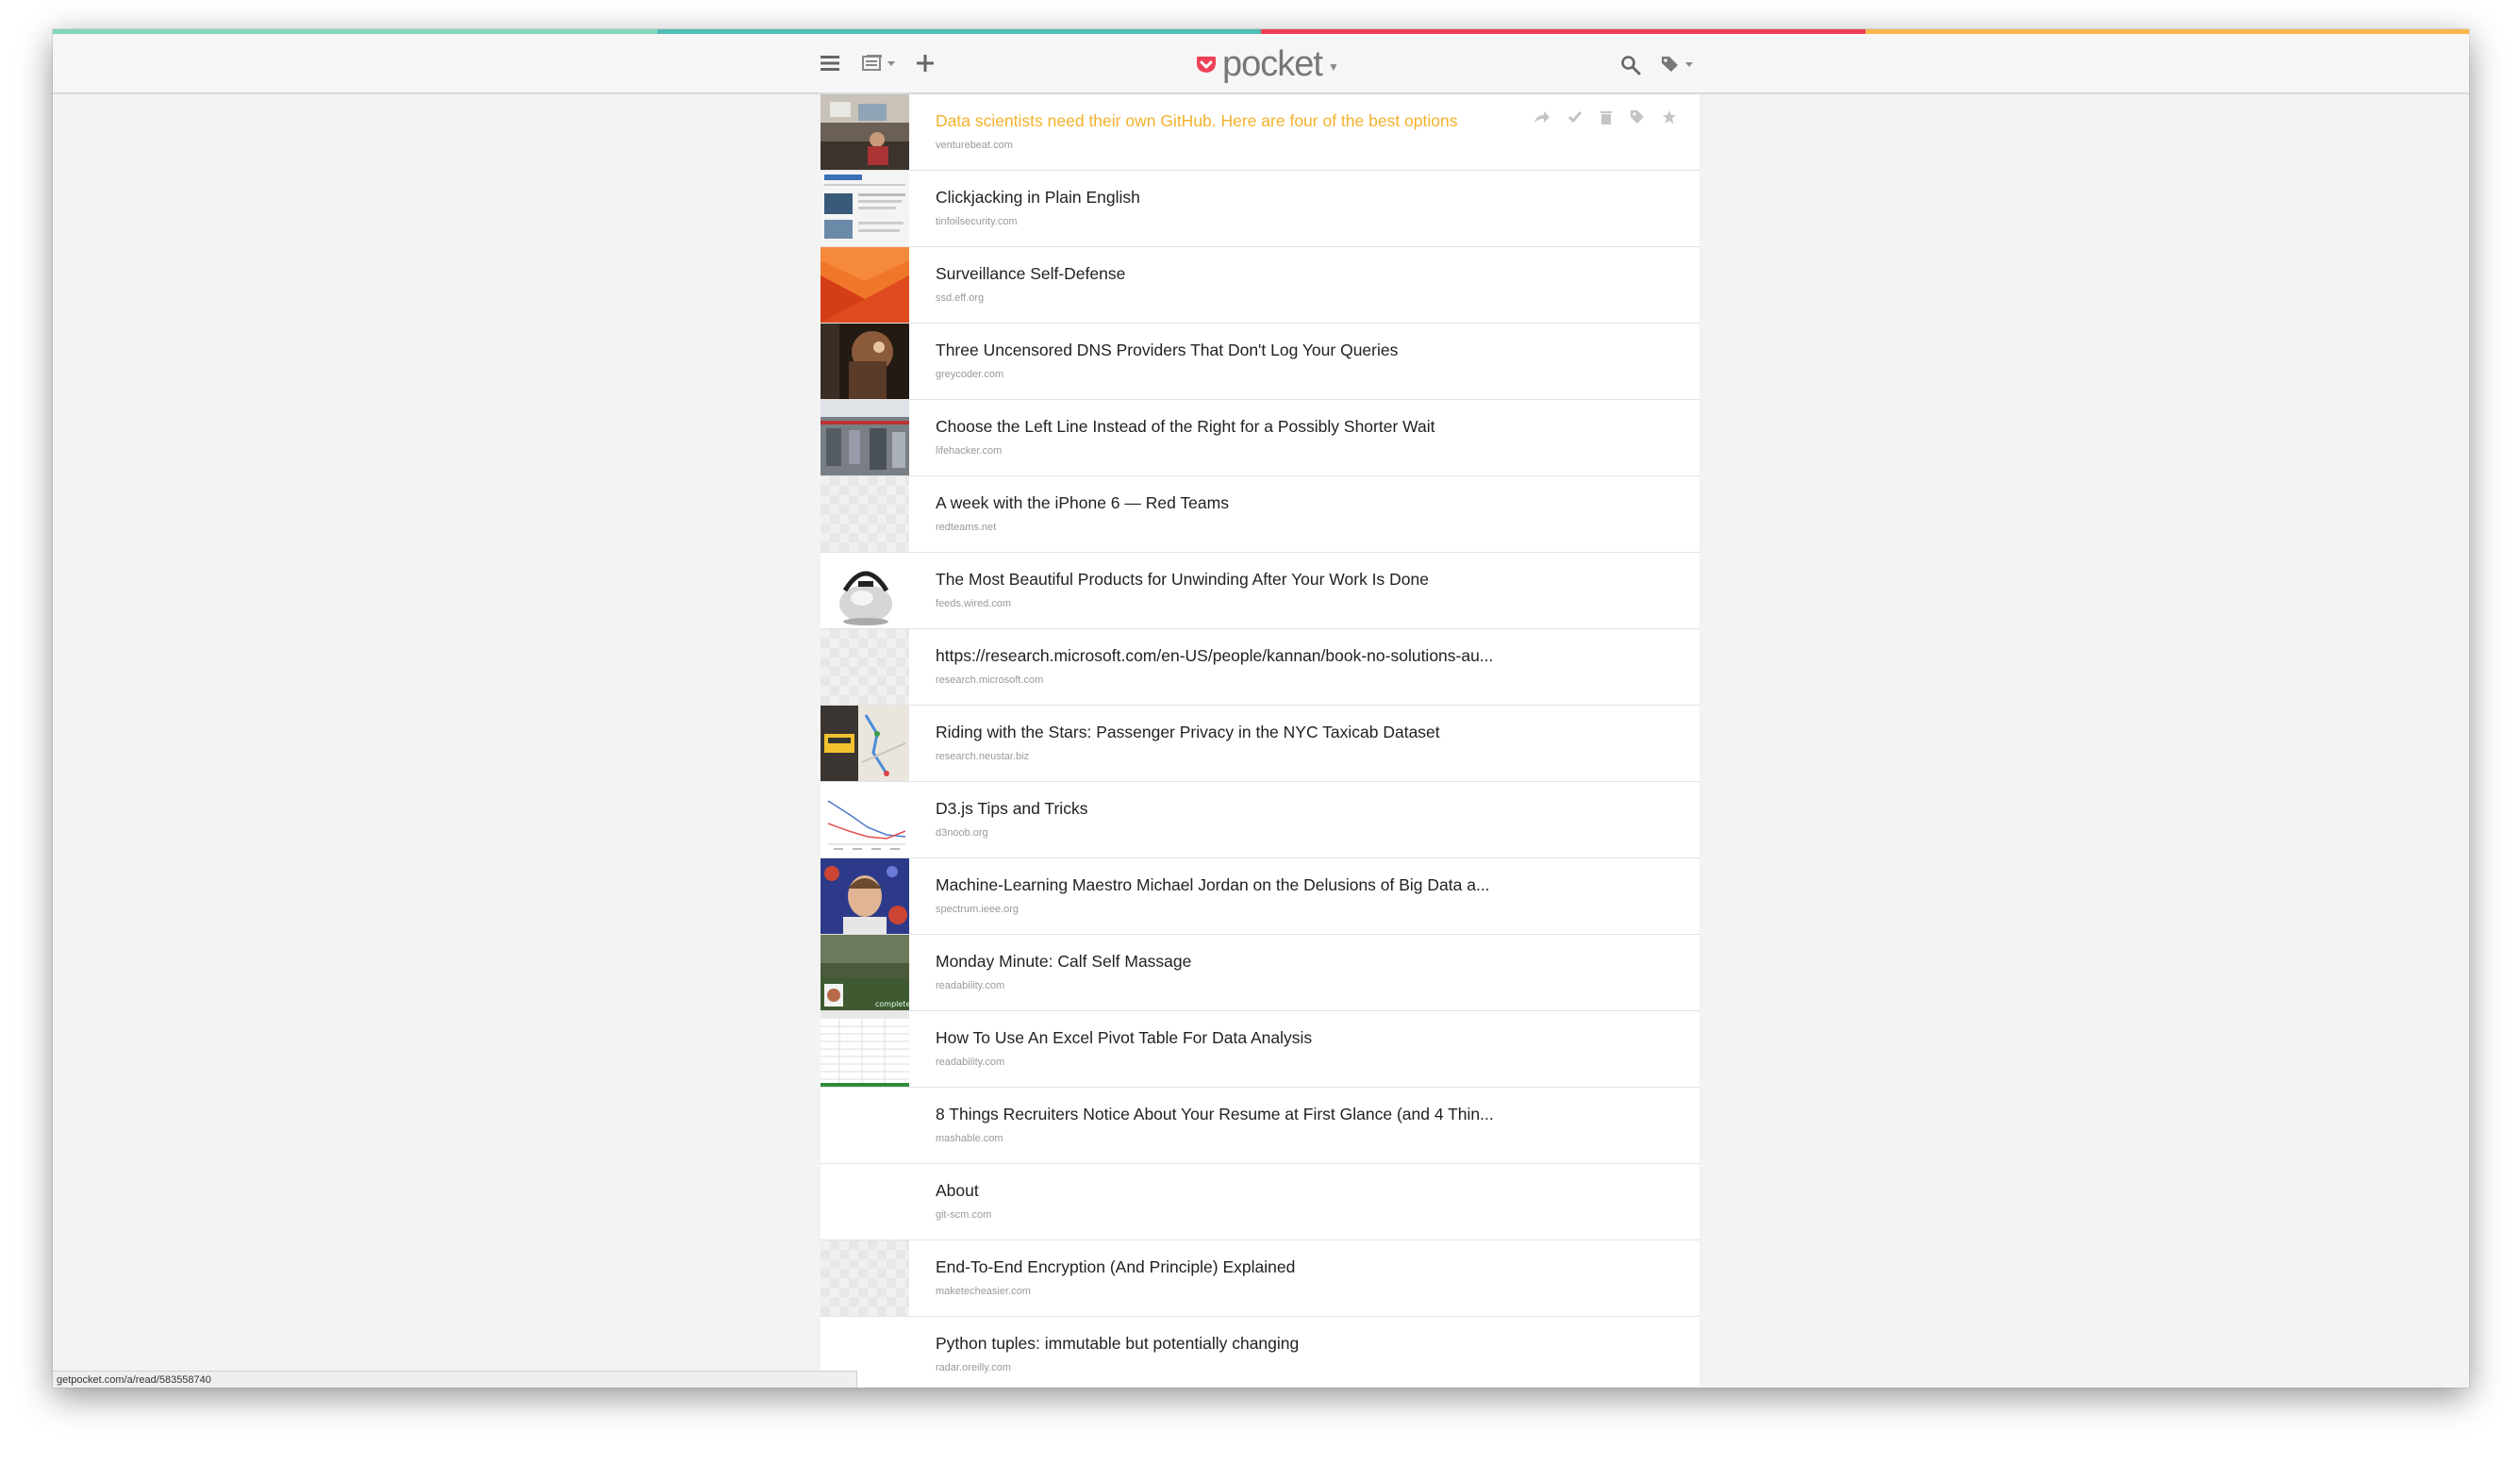  Describe the element at coordinates (1260, 285) in the screenshot. I see `list-item: Surveillance Self-Defense ssd.eff.org` at that location.